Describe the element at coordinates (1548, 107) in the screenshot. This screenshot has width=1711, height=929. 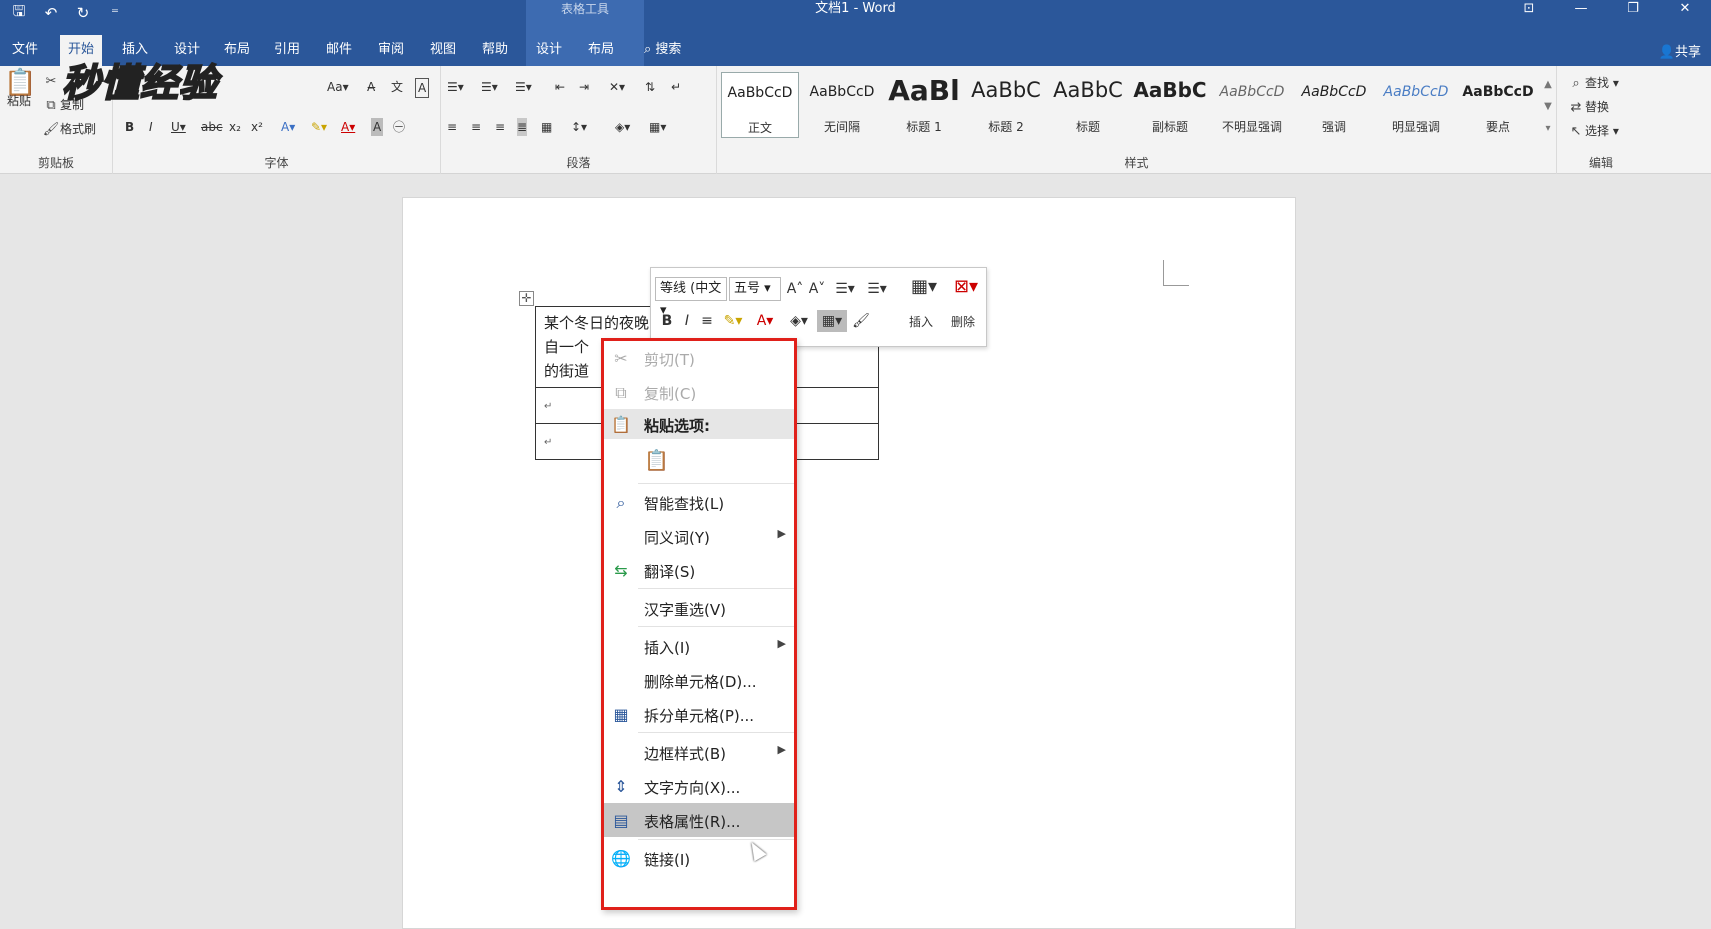
I see `styles-scroll: ▲ ▼ ▾` at that location.